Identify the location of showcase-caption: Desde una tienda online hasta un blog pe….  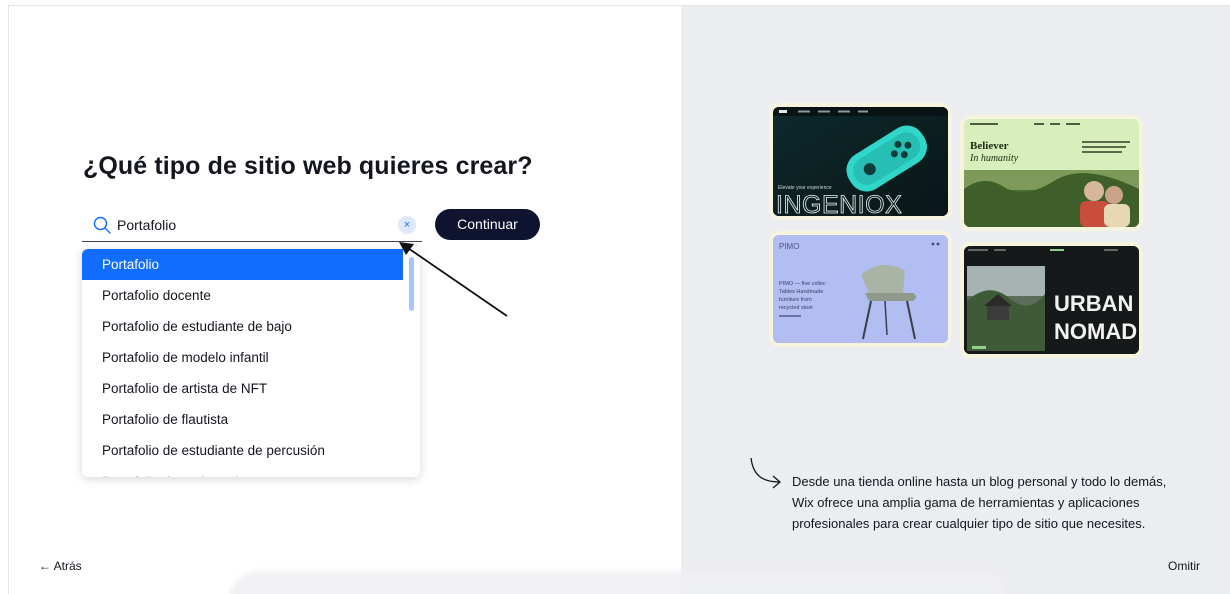
(979, 502).